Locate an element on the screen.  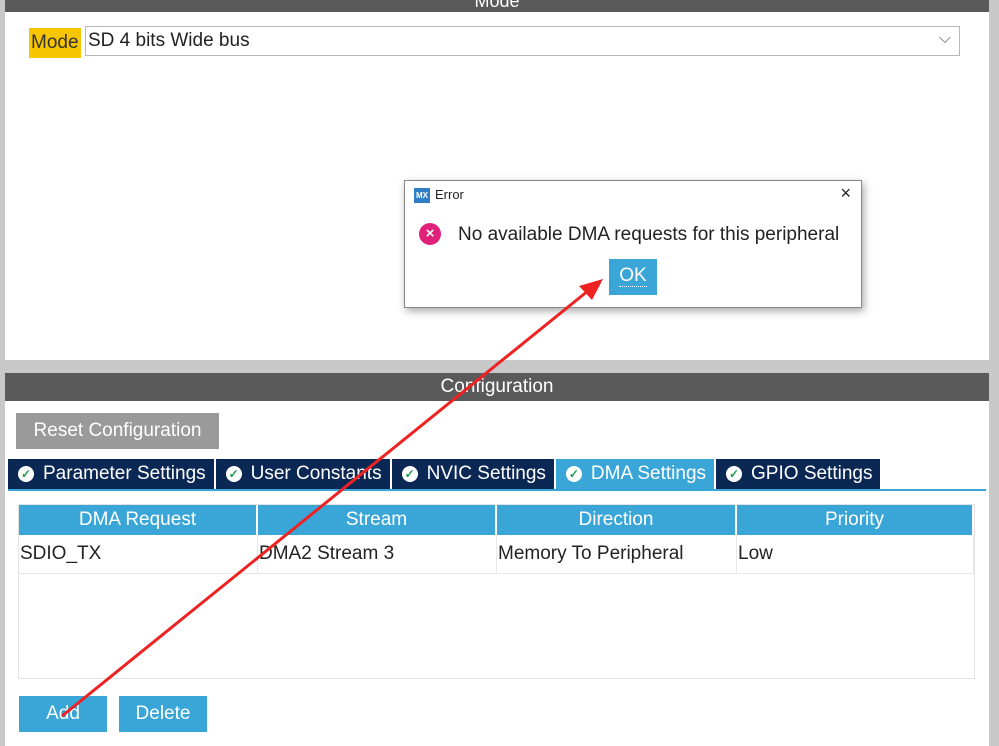
tab-user-constants: ✓ User Constants is located at coordinates (302, 474).